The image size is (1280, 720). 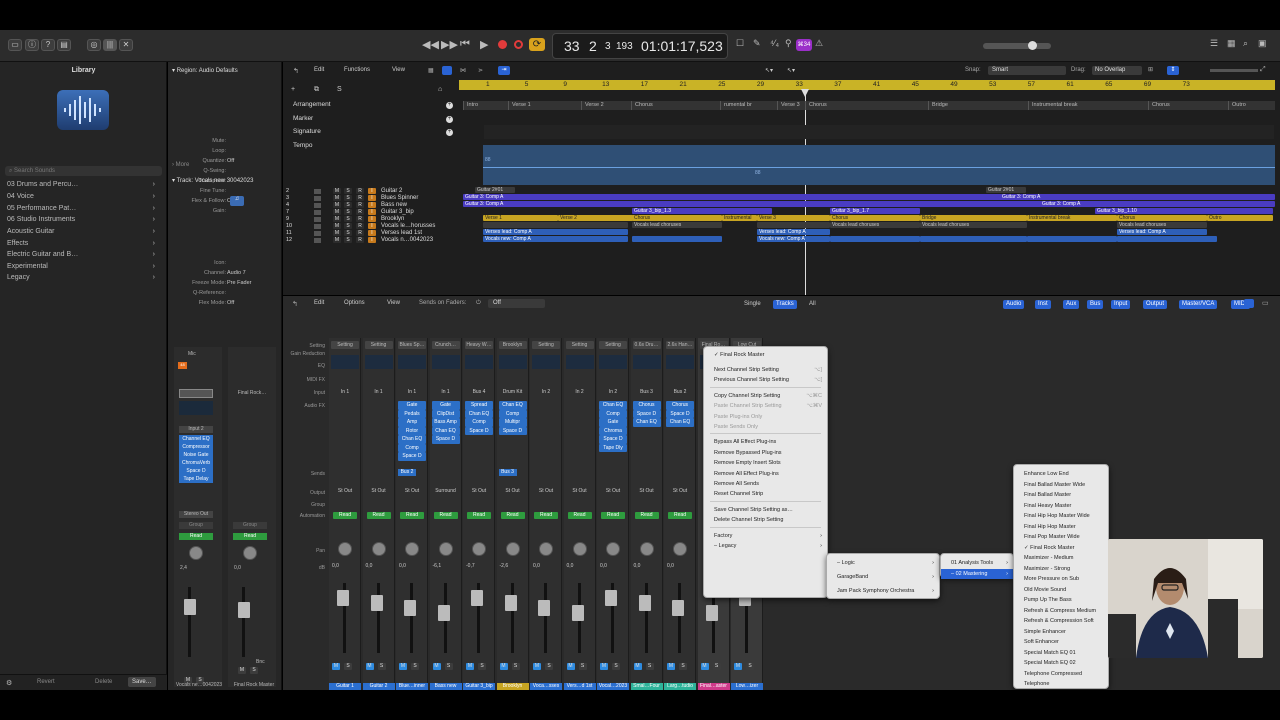 What do you see at coordinates (1061, 611) in the screenshot?
I see `menu-item: Refresh & Compress Medium` at bounding box center [1061, 611].